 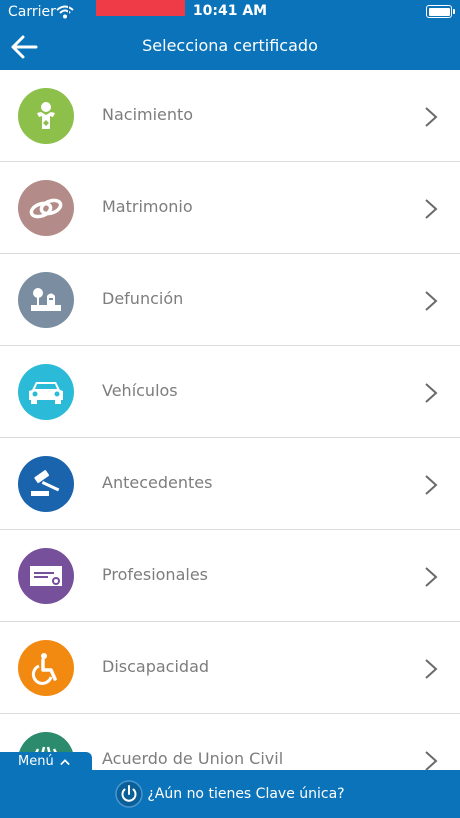 I want to click on chevron-up-icon, so click(x=65, y=761).